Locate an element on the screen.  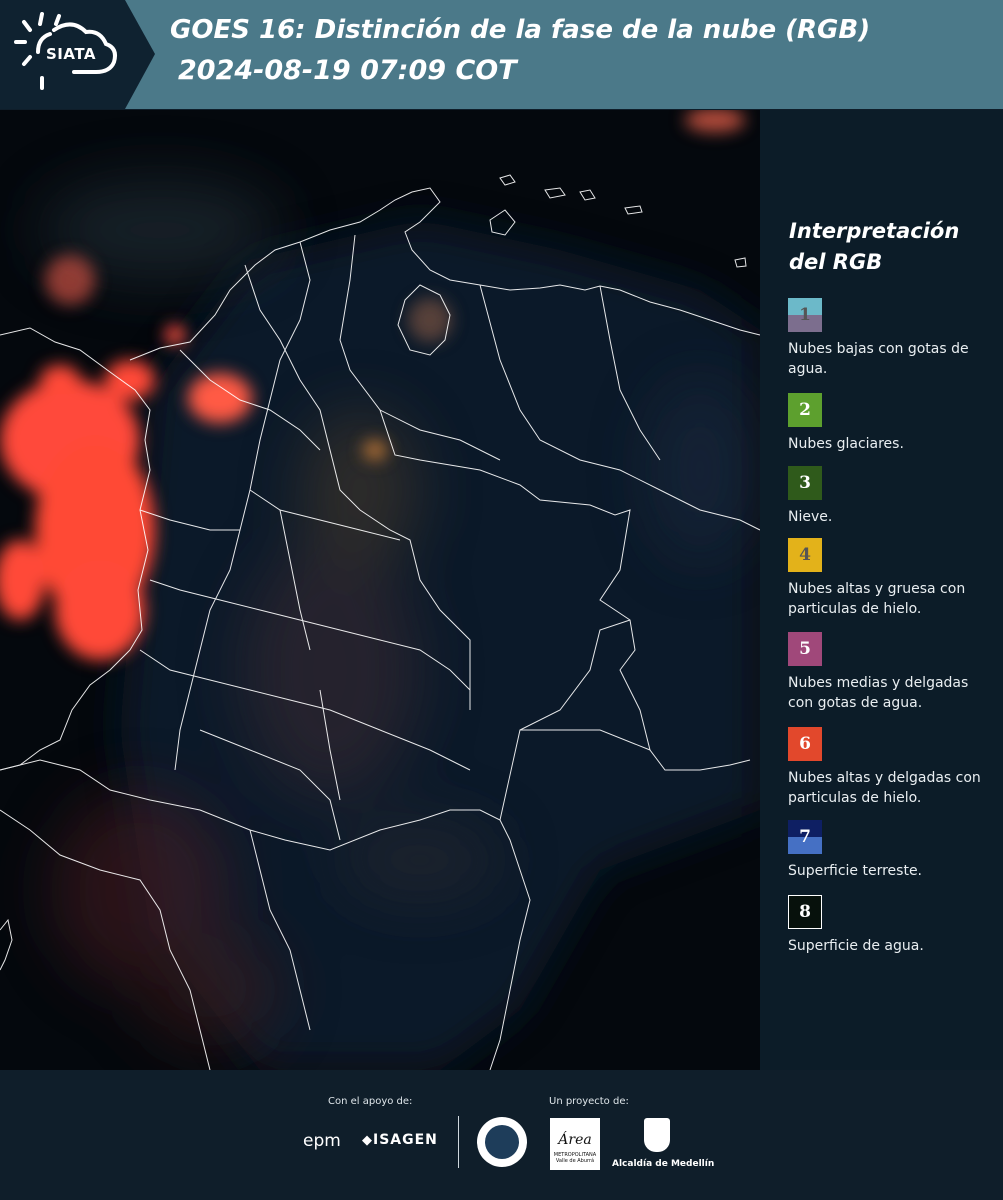
siata-logo-text: SIATA is located at coordinates (71, 54).